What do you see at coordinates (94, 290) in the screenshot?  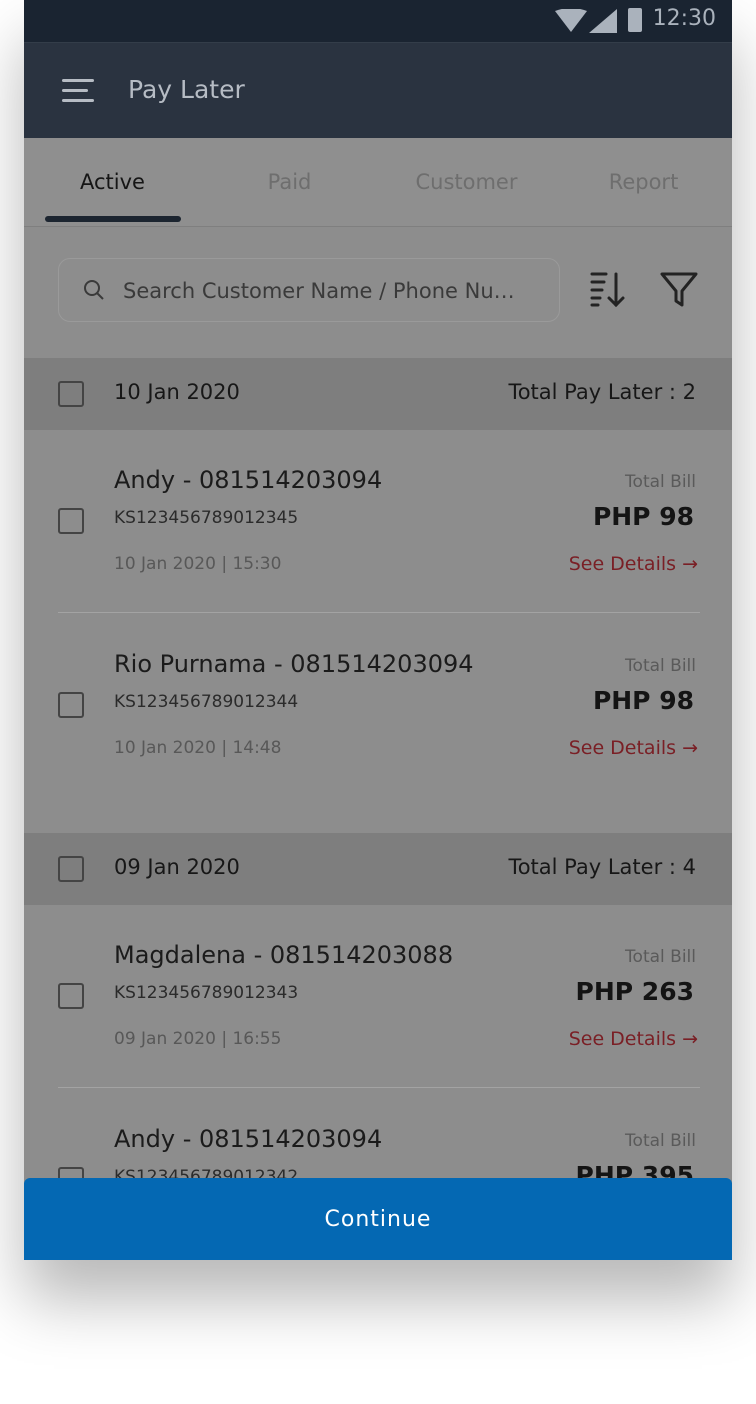 I see `search-icon` at bounding box center [94, 290].